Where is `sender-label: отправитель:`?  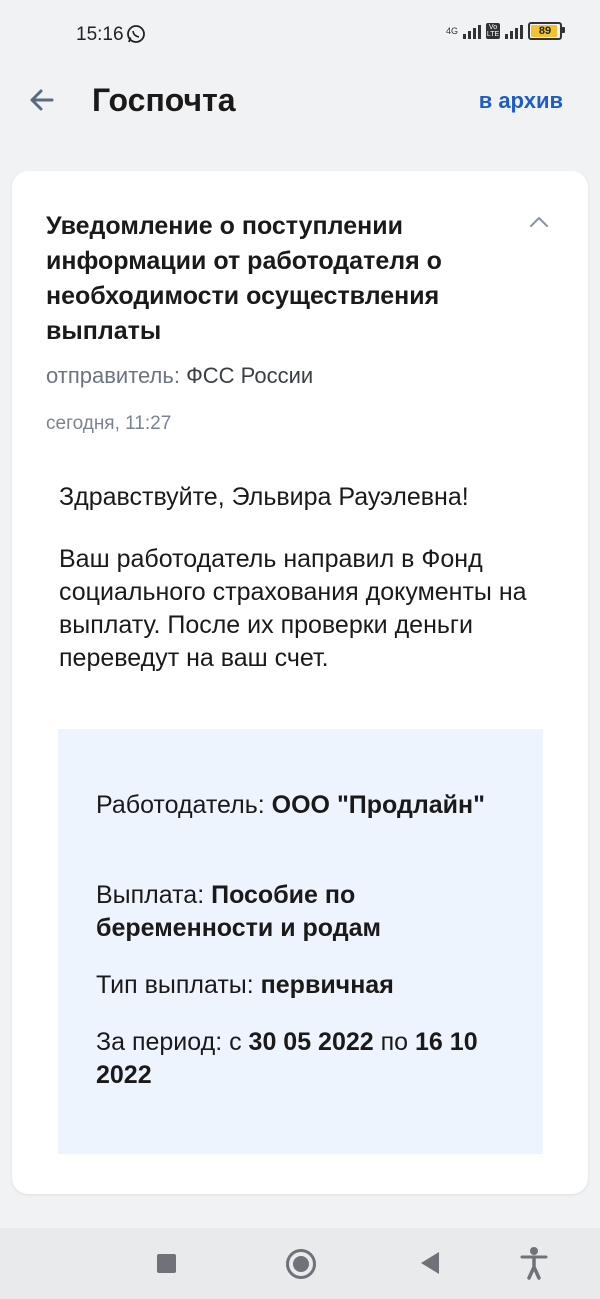 sender-label: отправитель: is located at coordinates (113, 375).